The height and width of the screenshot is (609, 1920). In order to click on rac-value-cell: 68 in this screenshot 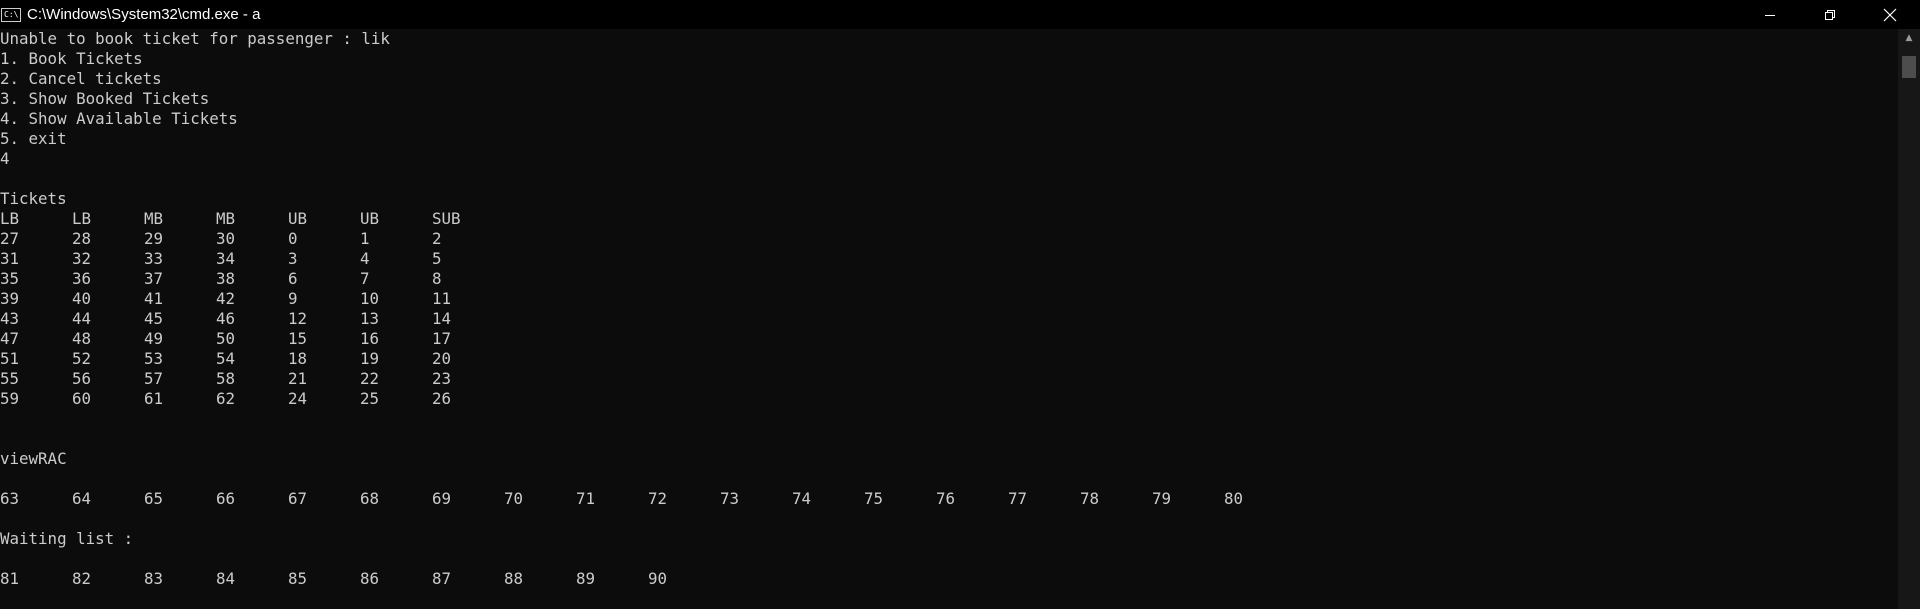, I will do `click(370, 498)`.